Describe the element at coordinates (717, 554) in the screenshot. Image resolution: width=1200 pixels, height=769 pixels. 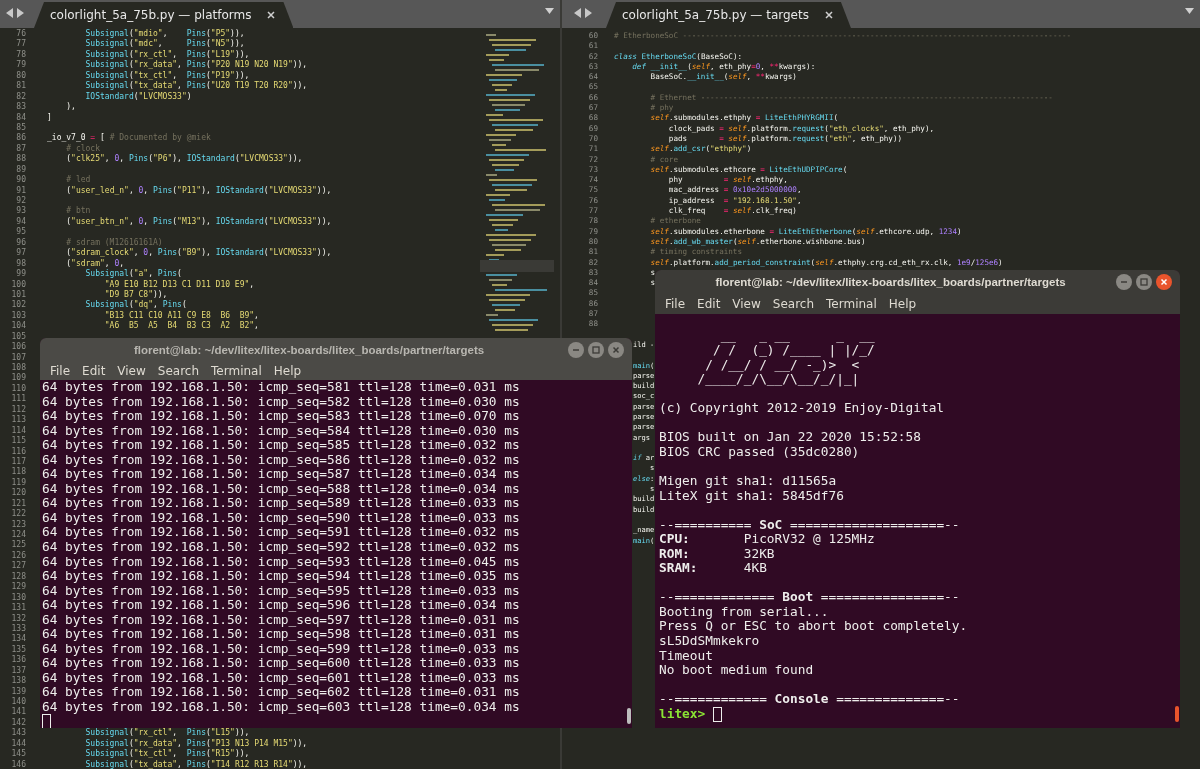
I see `terminal-line: ROM: 32KB` at that location.